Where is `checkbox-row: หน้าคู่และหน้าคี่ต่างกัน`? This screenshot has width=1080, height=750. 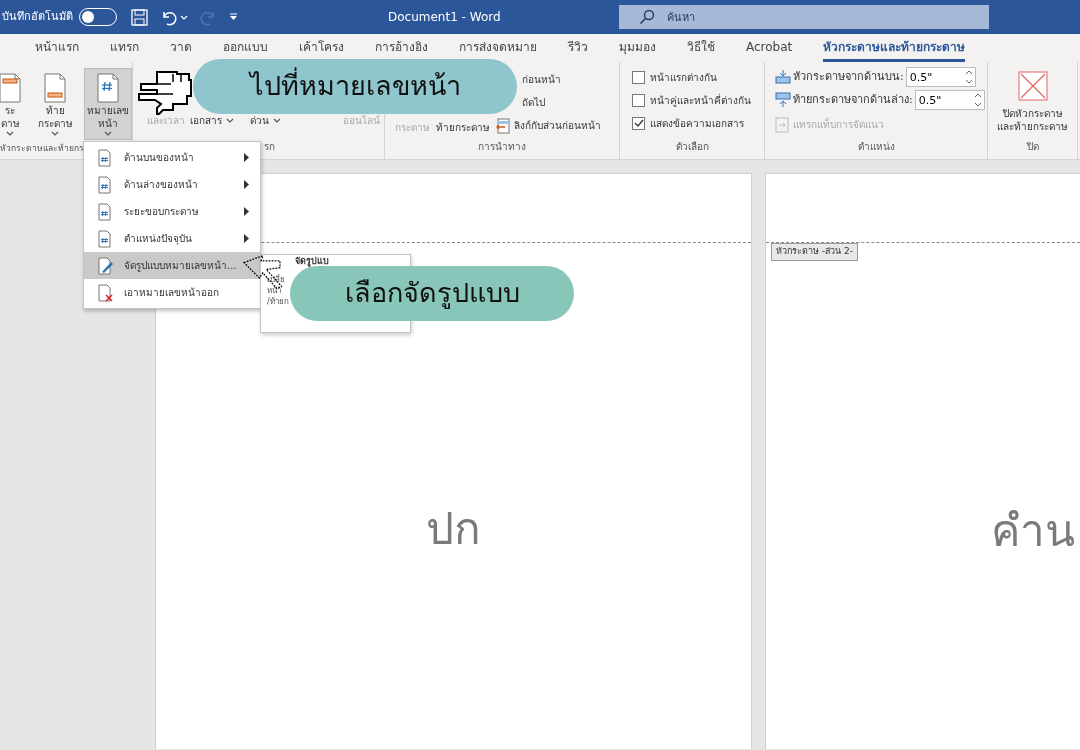 checkbox-row: หน้าคู่และหน้าคี่ต่างกัน is located at coordinates (691, 100).